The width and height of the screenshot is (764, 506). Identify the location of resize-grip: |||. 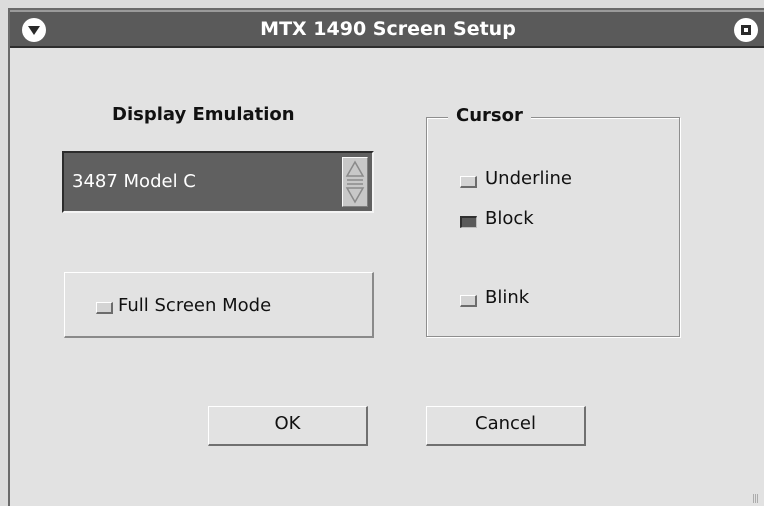
(755, 499).